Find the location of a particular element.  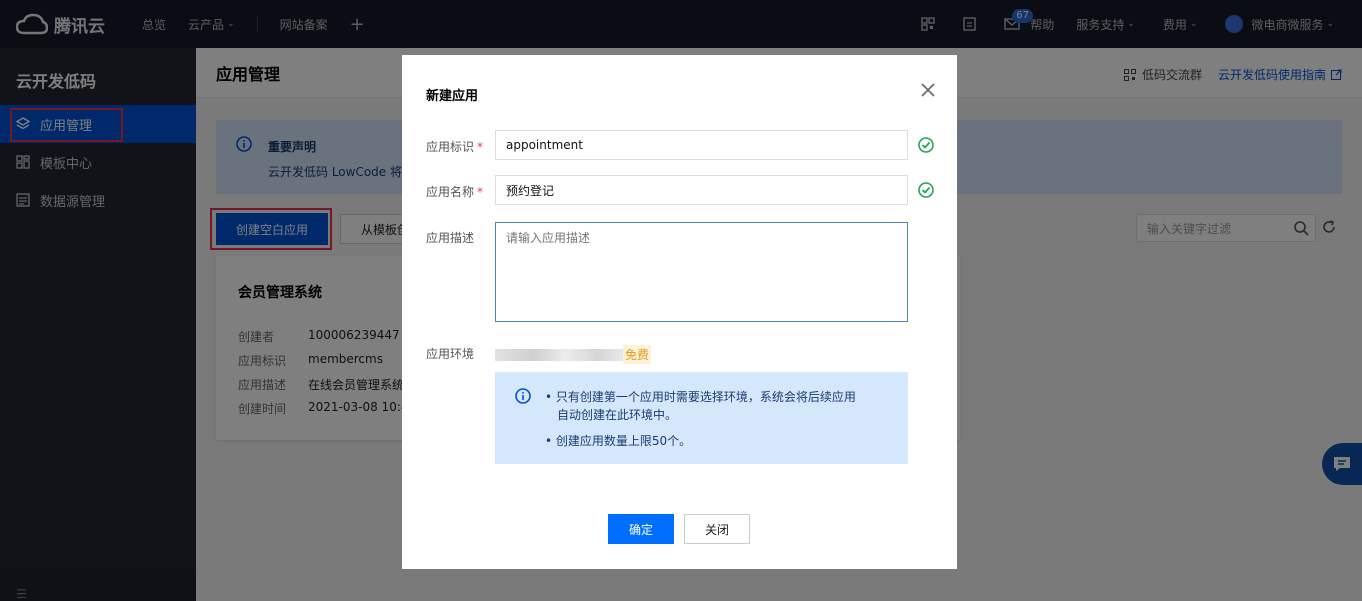

info-line: 自动创建在此环境中。 is located at coordinates (617, 415).